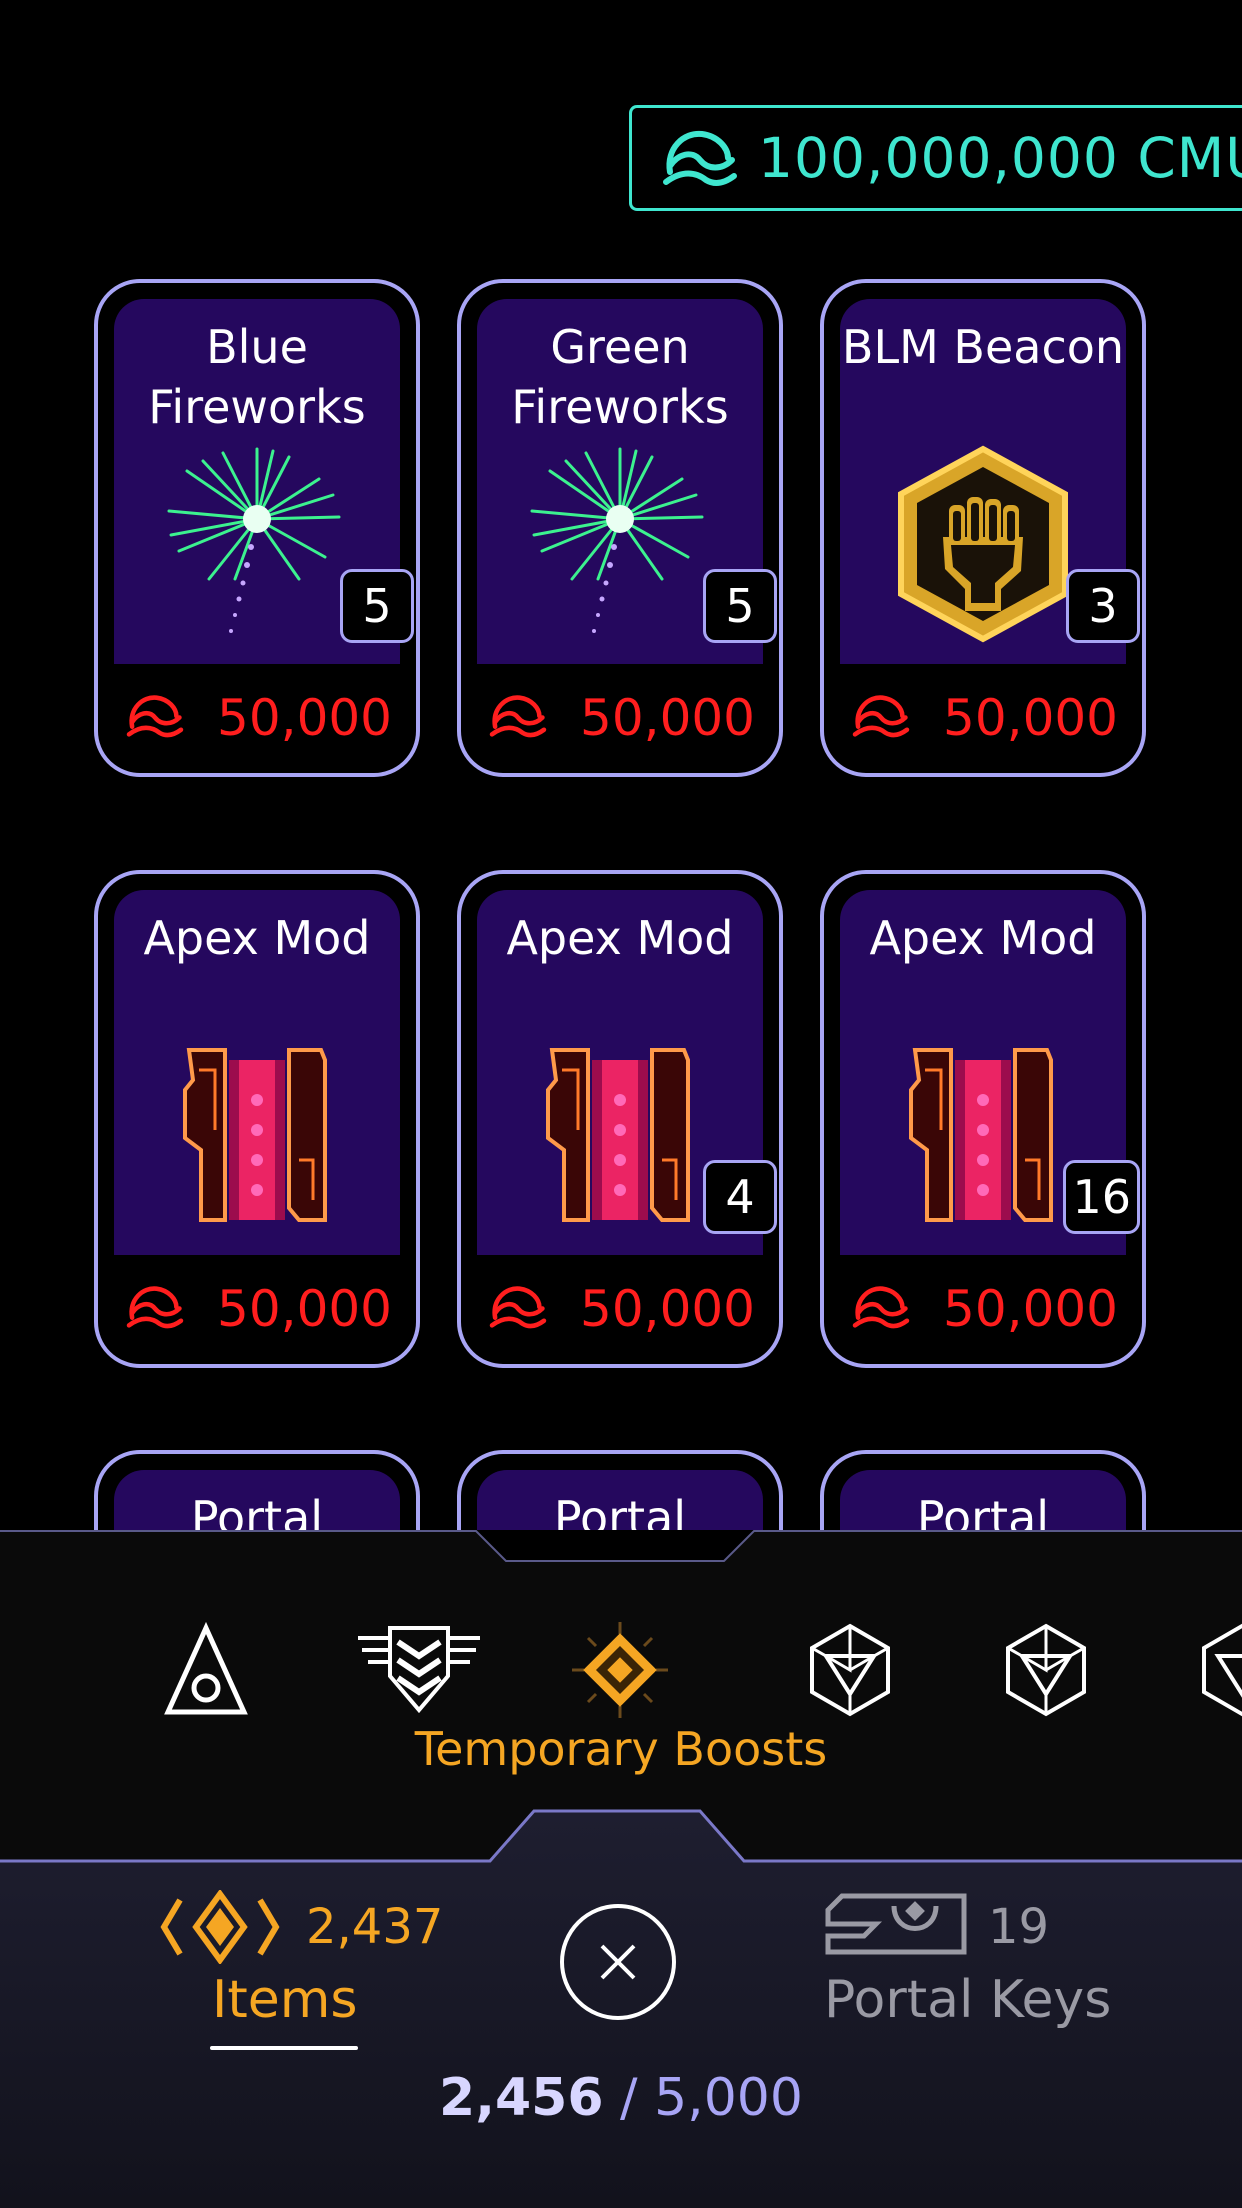  I want to click on item-card: Green Fireworks 5 50,000, so click(620, 528).